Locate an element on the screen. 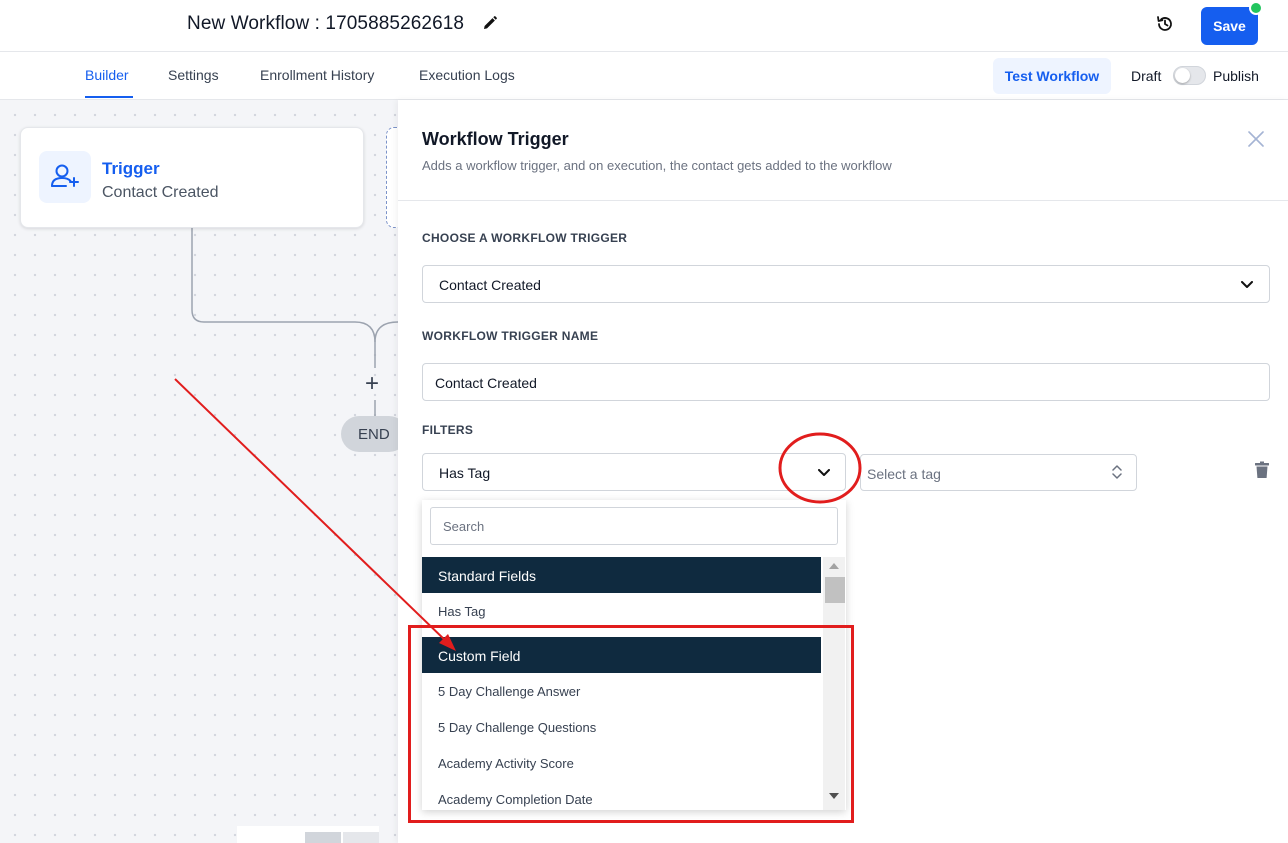 Image resolution: width=1288 pixels, height=843 pixels. scrollbar-thumb is located at coordinates (835, 590).